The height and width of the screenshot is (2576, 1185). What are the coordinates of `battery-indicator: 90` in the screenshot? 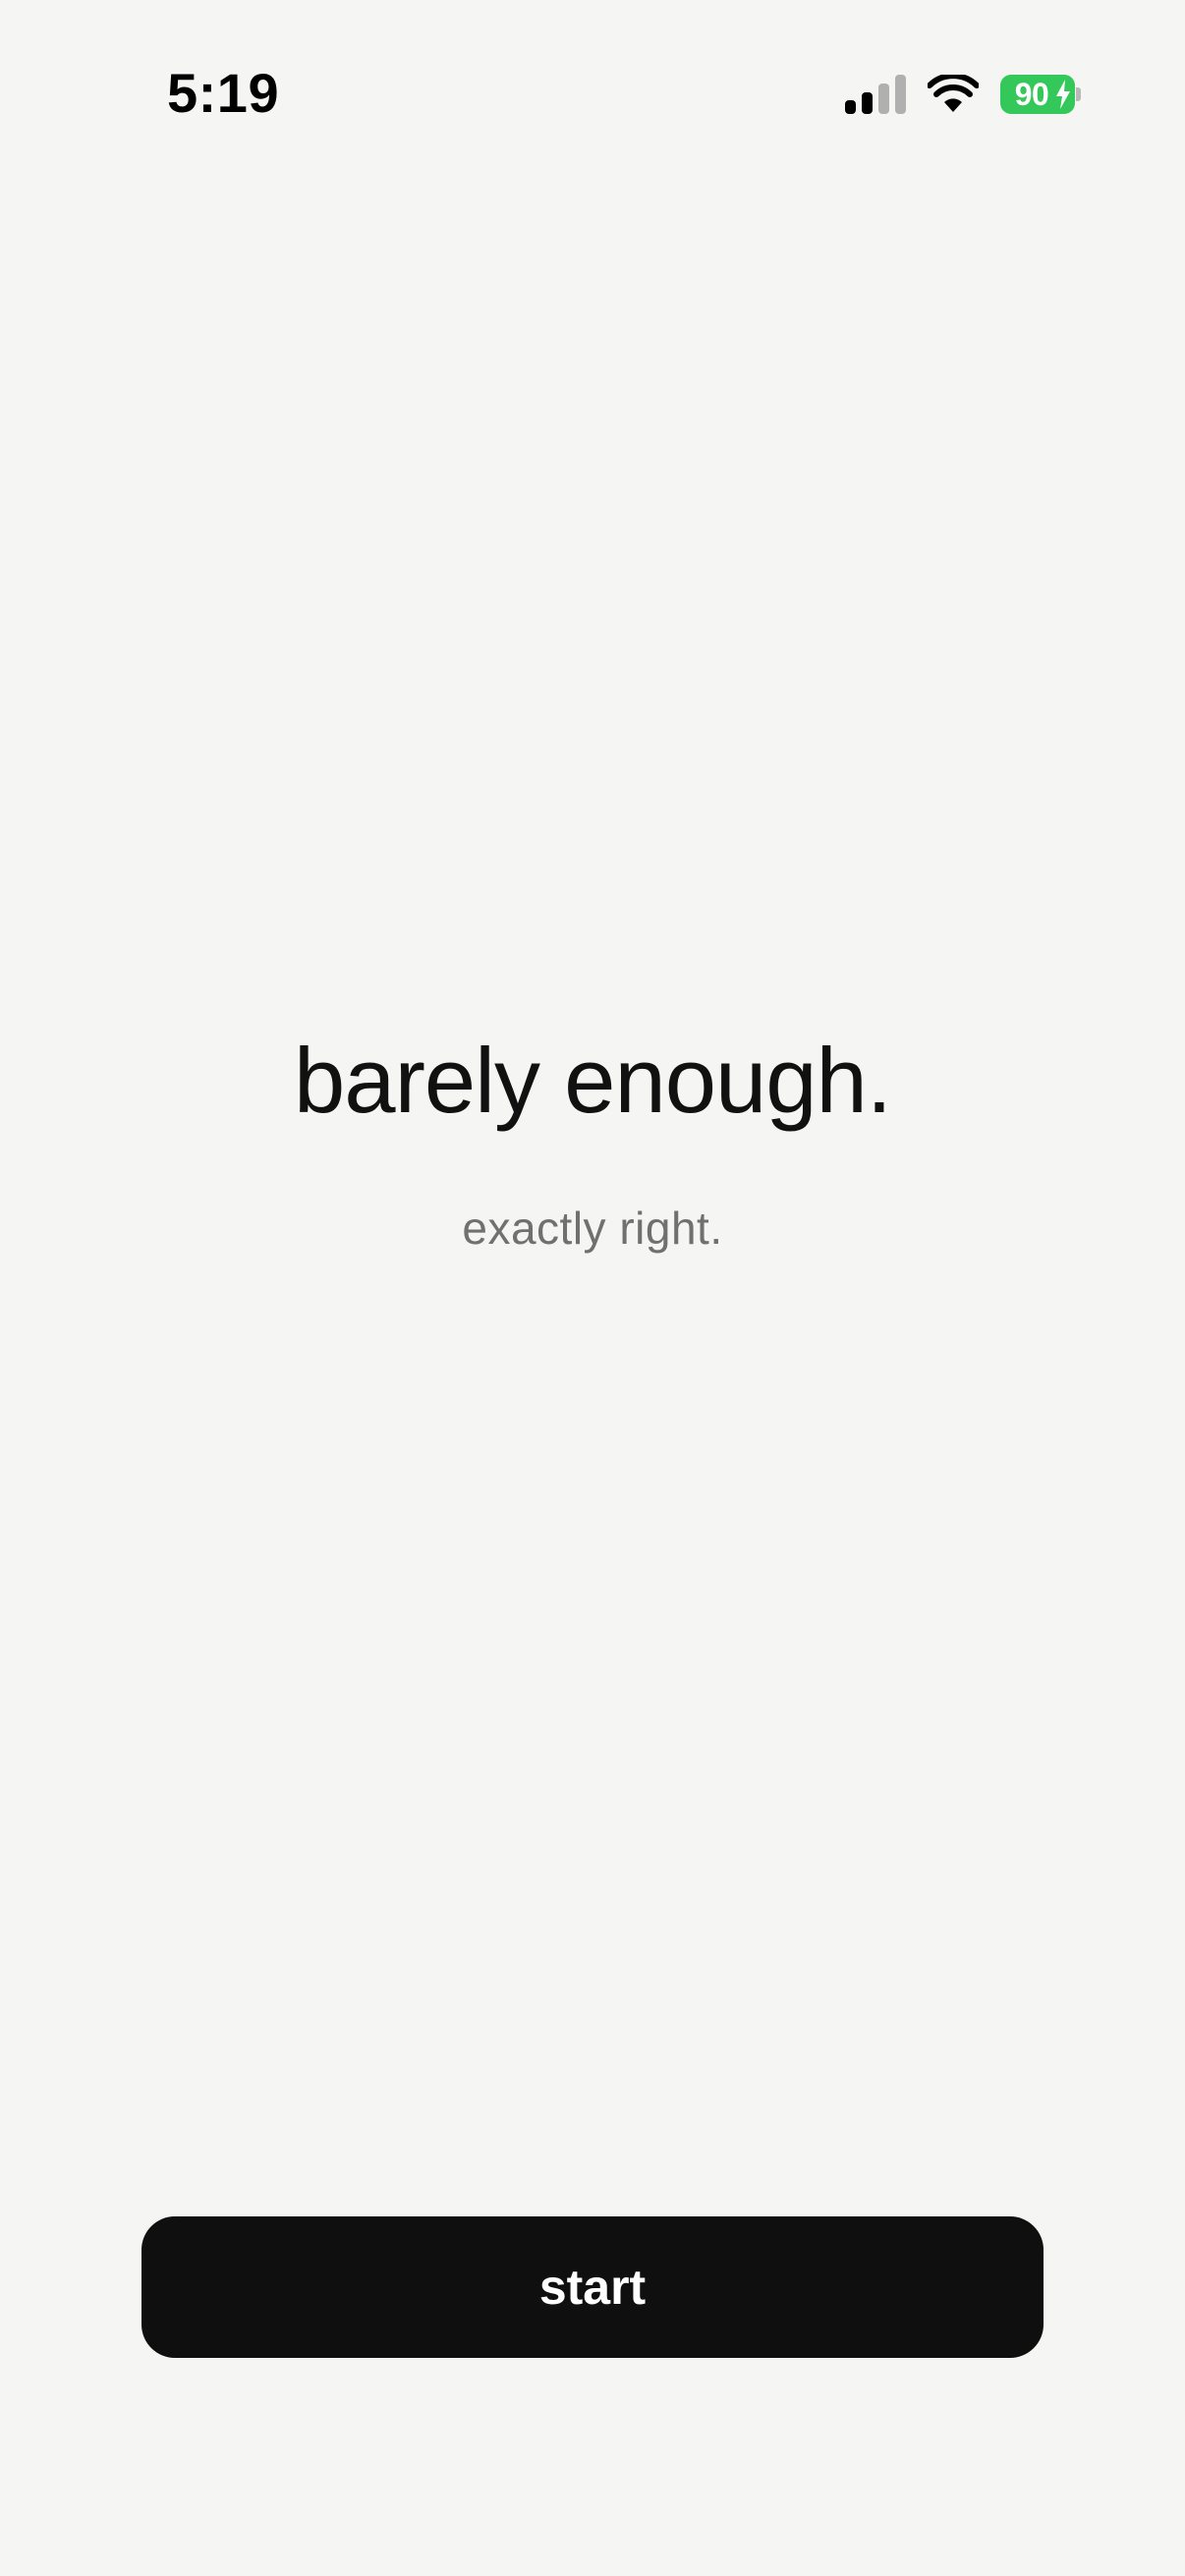 It's located at (1041, 94).